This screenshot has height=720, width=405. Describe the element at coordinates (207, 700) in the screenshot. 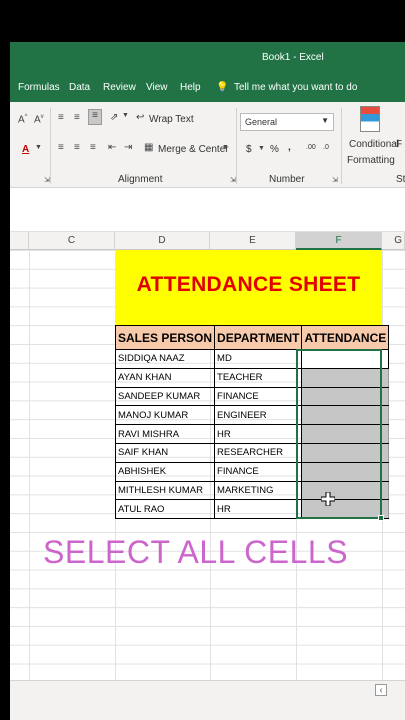

I see `sheet-tab-bar` at that location.